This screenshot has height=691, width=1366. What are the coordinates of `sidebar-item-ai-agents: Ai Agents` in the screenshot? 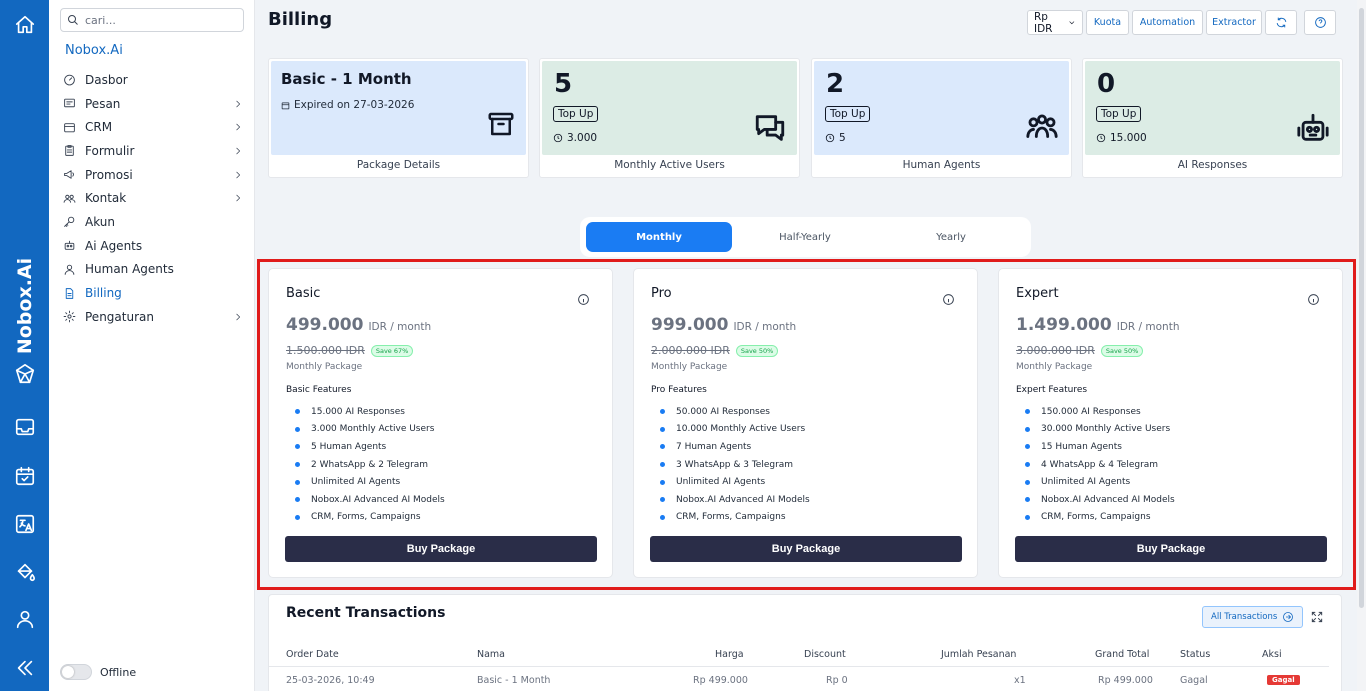 It's located at (155, 246).